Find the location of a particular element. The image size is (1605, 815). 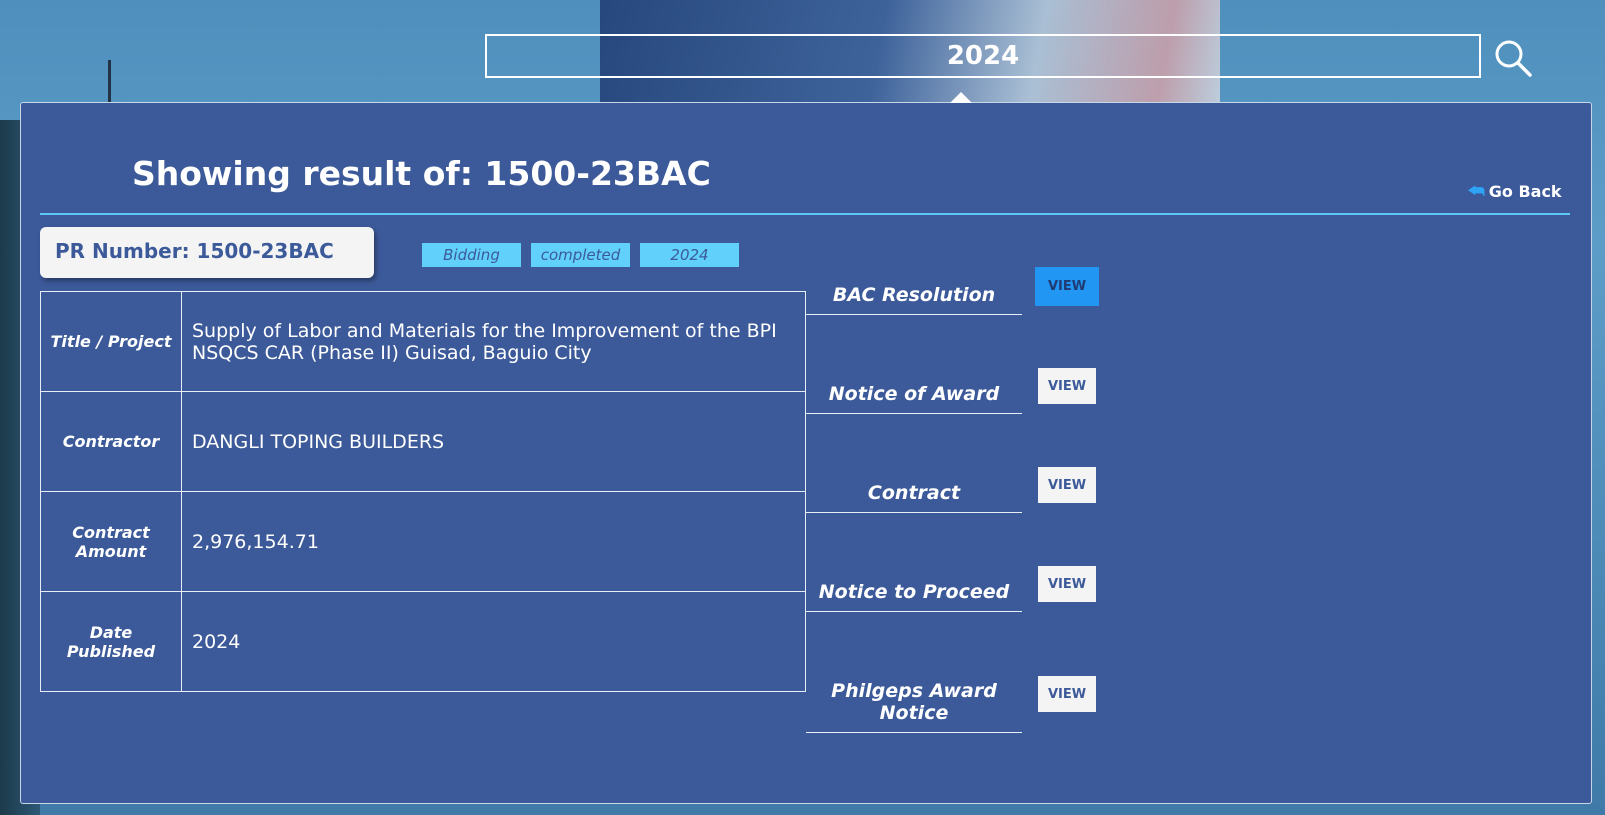

search-bar is located at coordinates (983, 56).